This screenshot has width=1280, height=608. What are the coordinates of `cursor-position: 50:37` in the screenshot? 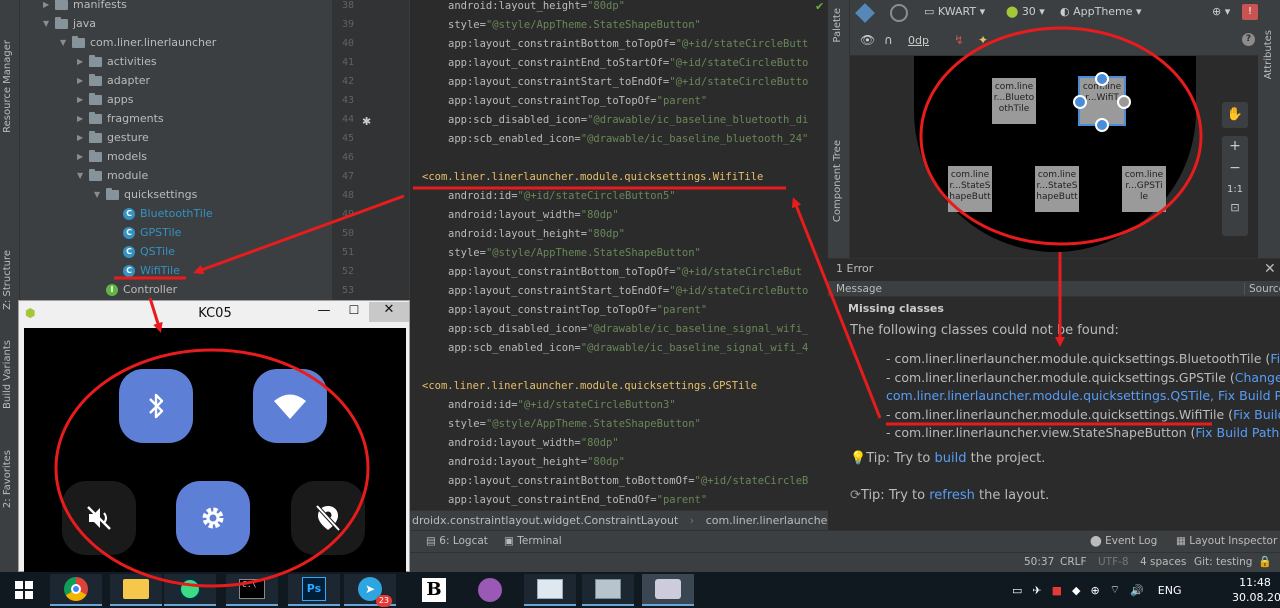 It's located at (1039, 562).